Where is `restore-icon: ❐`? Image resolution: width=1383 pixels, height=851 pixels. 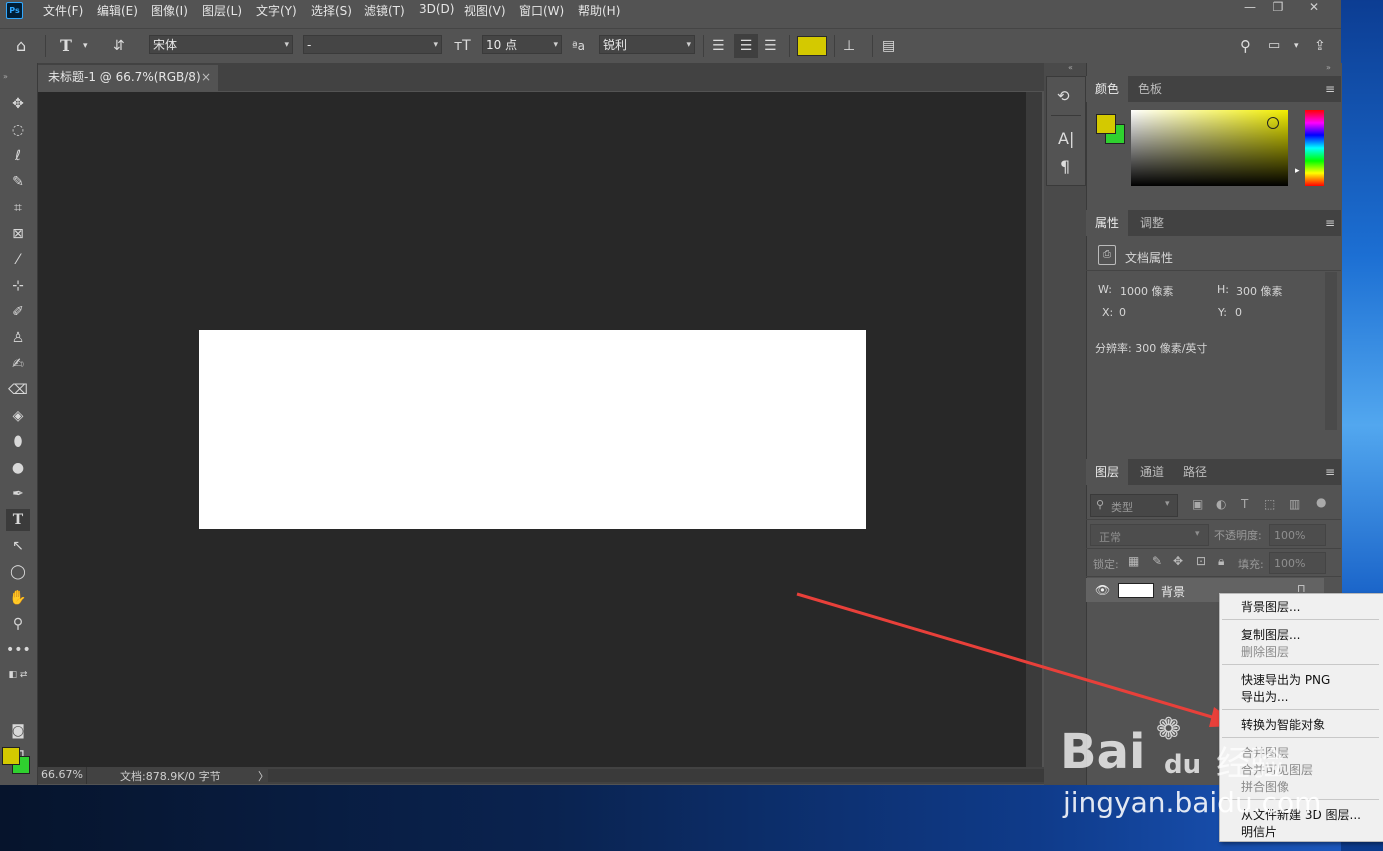
restore-icon: ❐ is located at coordinates (1278, 8).